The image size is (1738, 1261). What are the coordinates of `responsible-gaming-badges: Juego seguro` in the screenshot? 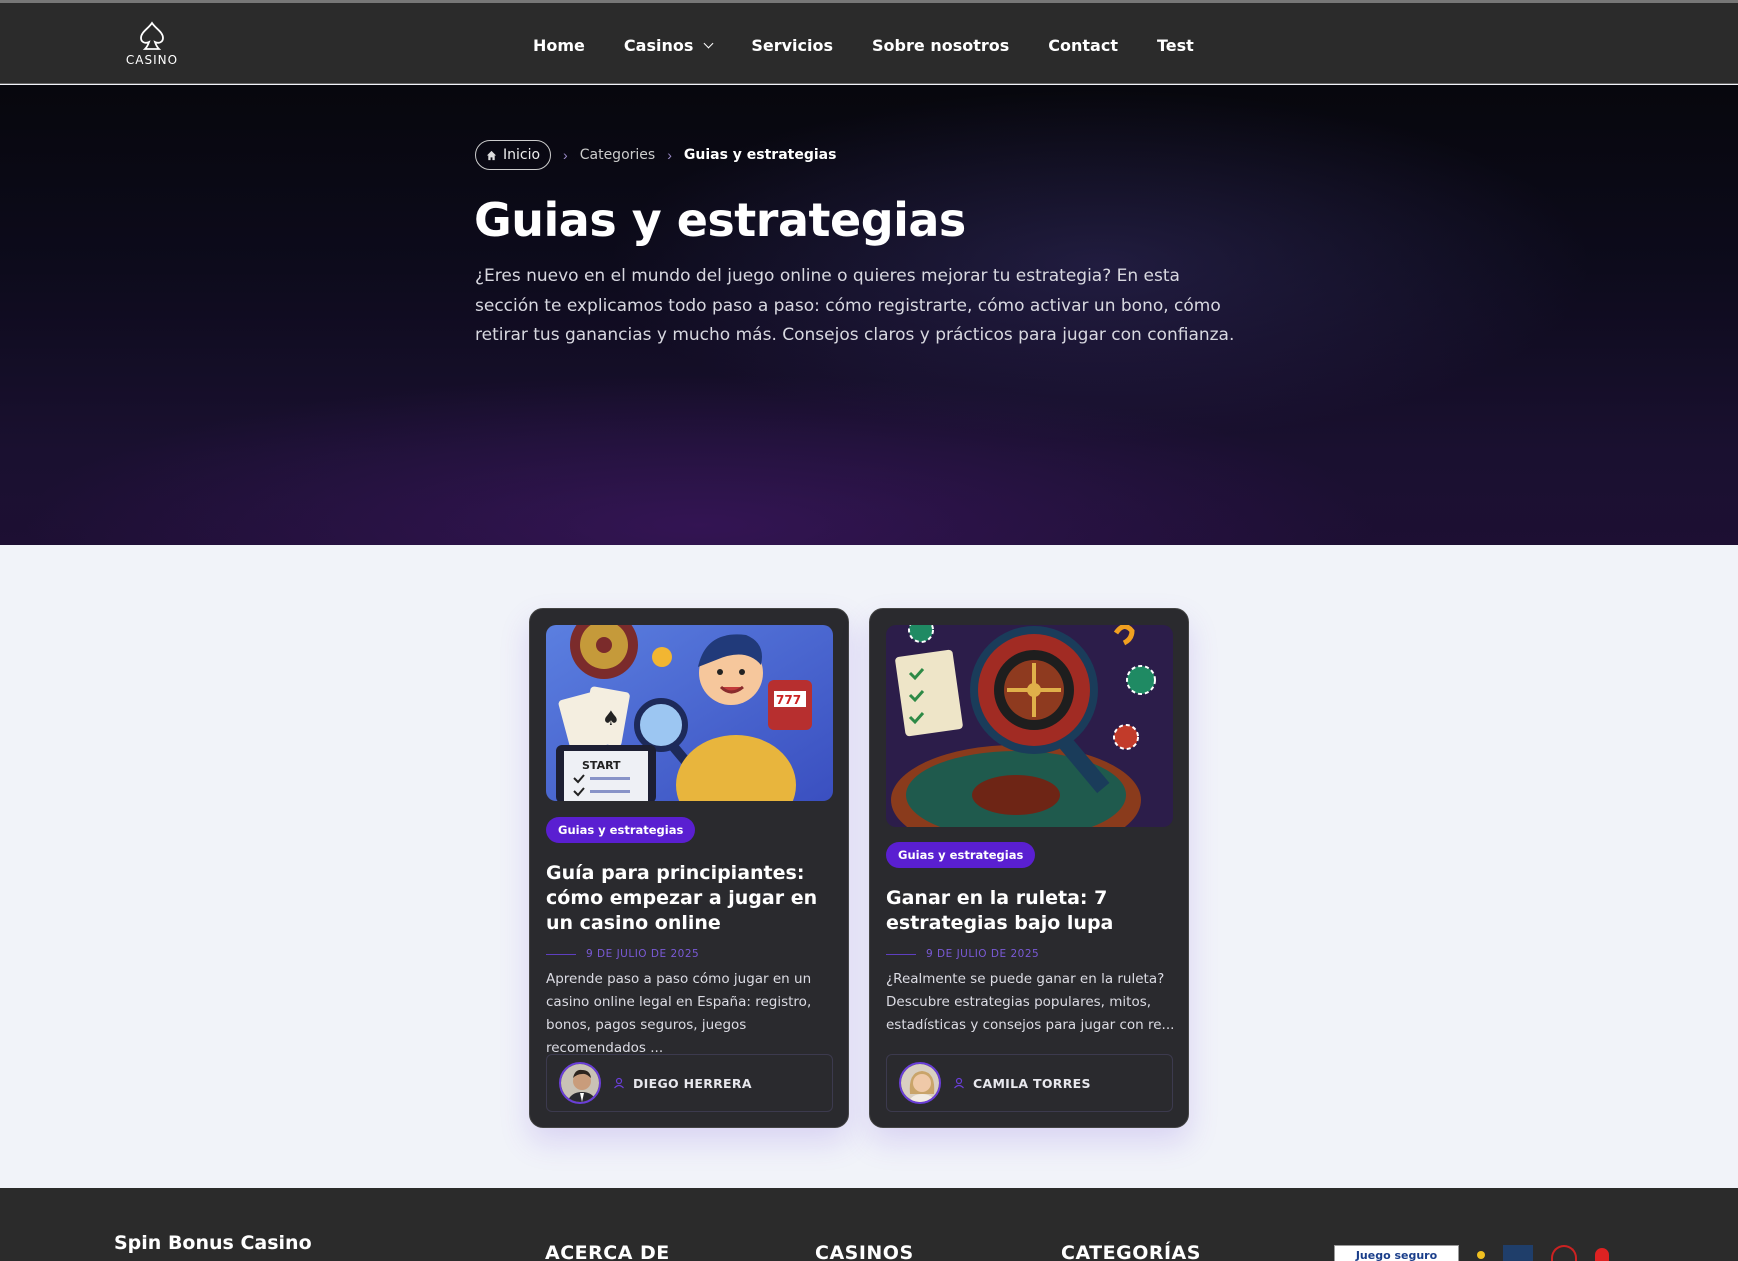 It's located at (1471, 1253).